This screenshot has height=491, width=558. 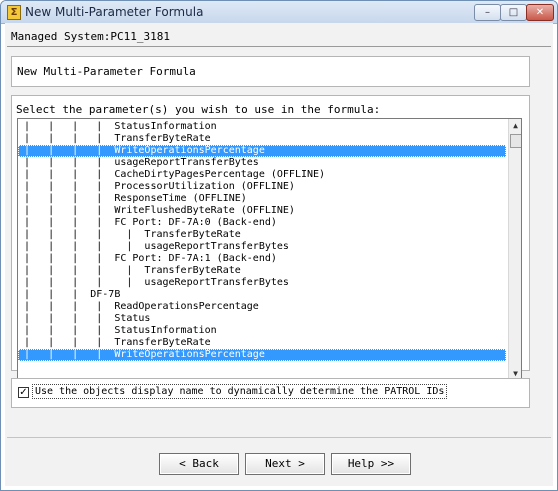 What do you see at coordinates (279, 437) in the screenshot?
I see `bottom-separator` at bounding box center [279, 437].